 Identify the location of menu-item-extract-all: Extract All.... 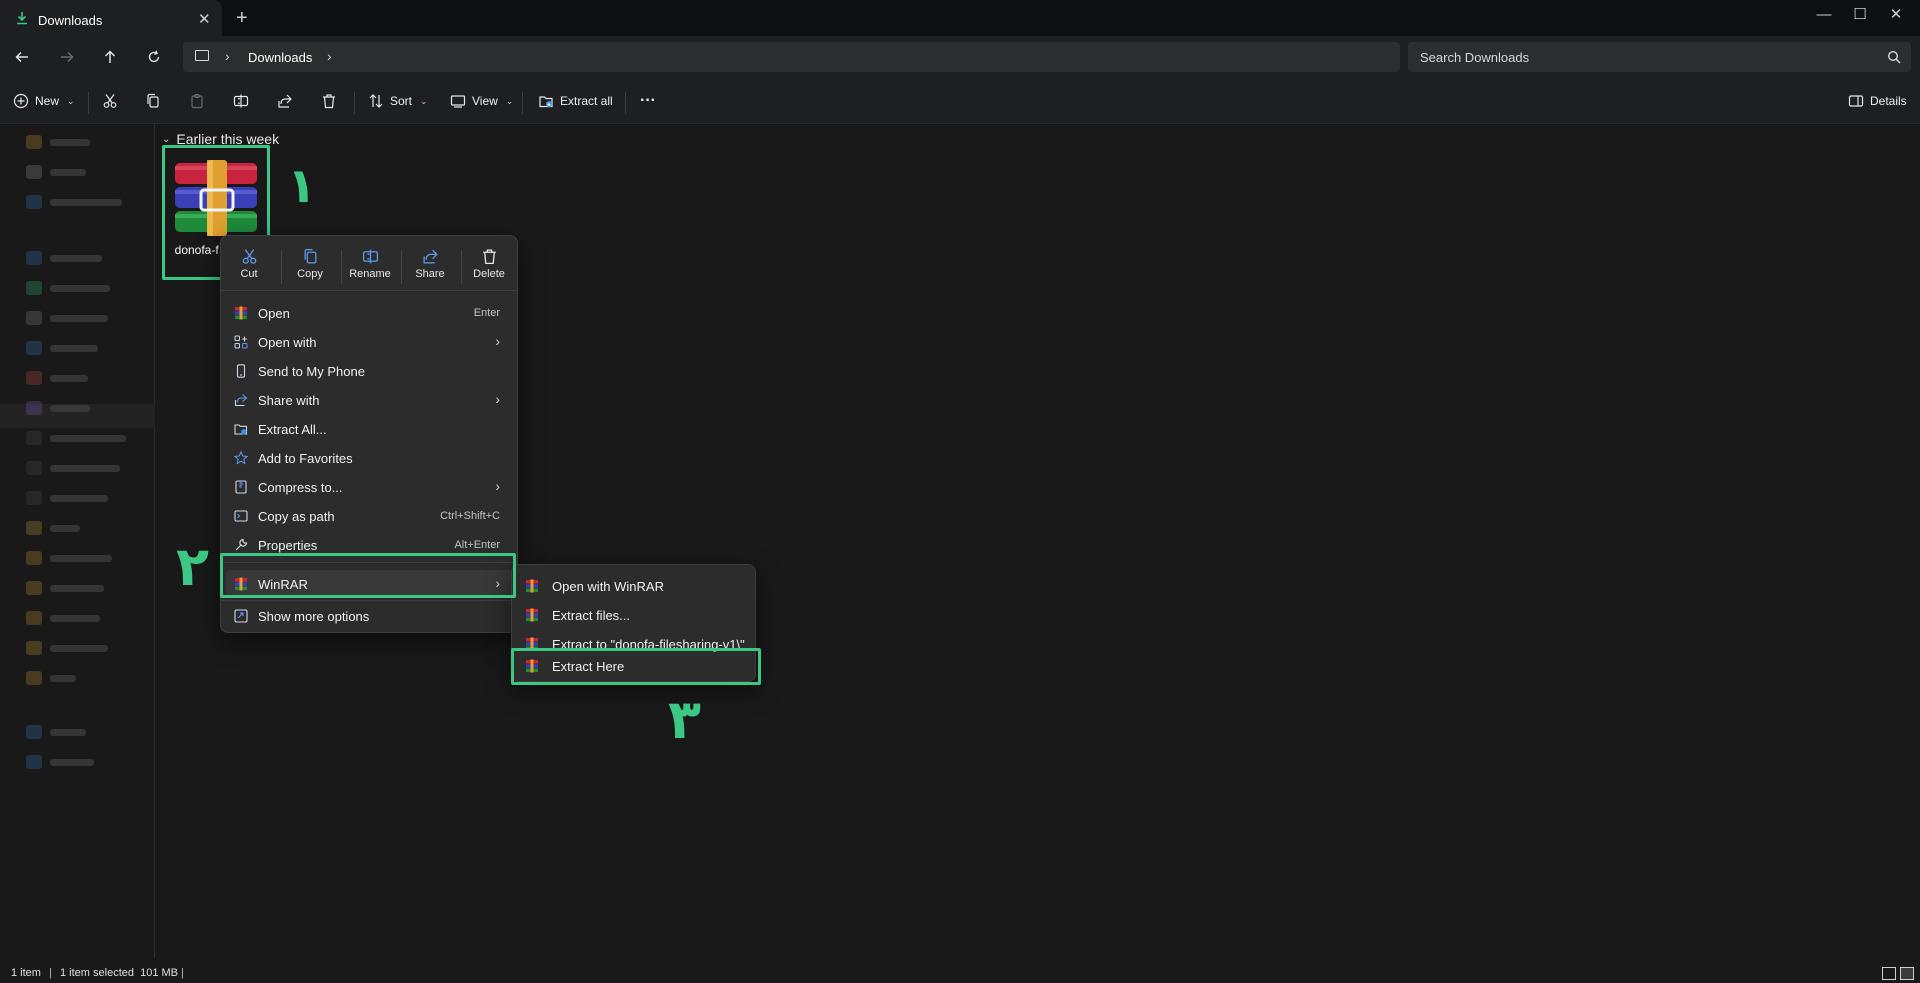
(369, 429).